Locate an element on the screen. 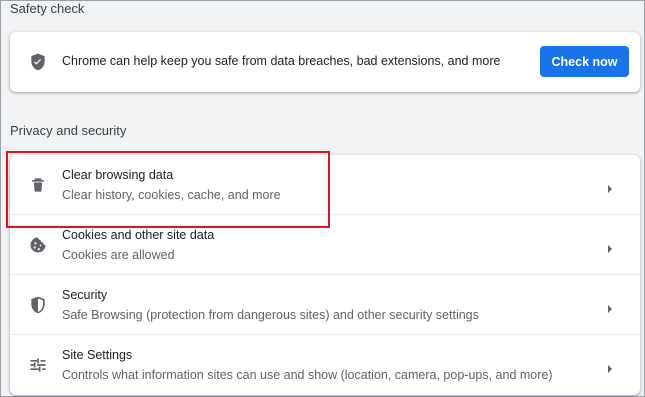 This screenshot has height=397, width=645. clear-browsing-data-sublabel: Clear history, cookies, cache, and more is located at coordinates (171, 195).